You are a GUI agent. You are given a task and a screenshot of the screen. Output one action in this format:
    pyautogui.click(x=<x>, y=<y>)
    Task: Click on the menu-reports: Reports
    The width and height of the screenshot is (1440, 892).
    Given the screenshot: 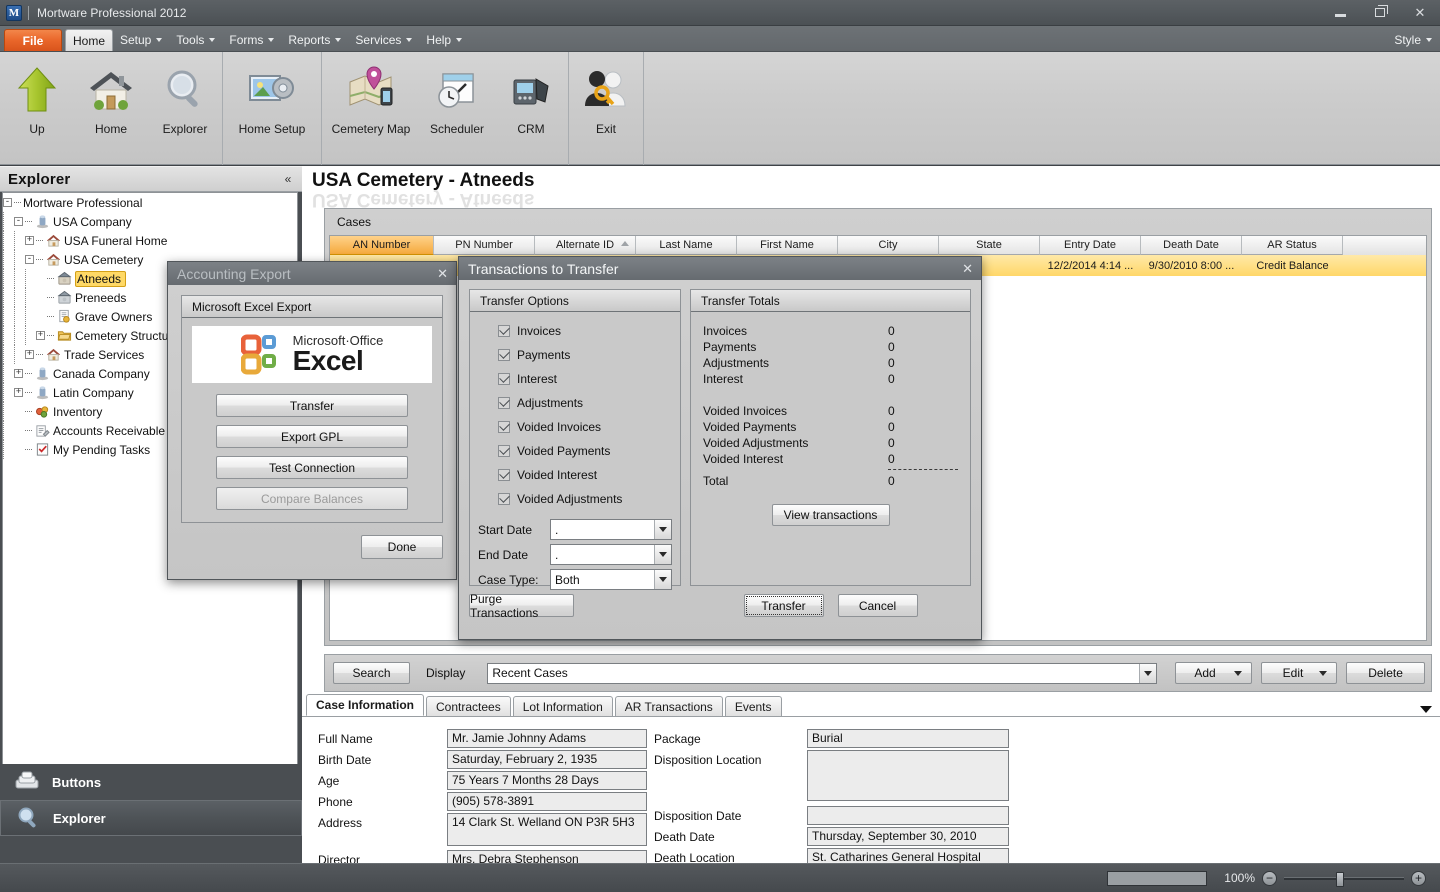 What is the action you would take?
    pyautogui.click(x=314, y=40)
    